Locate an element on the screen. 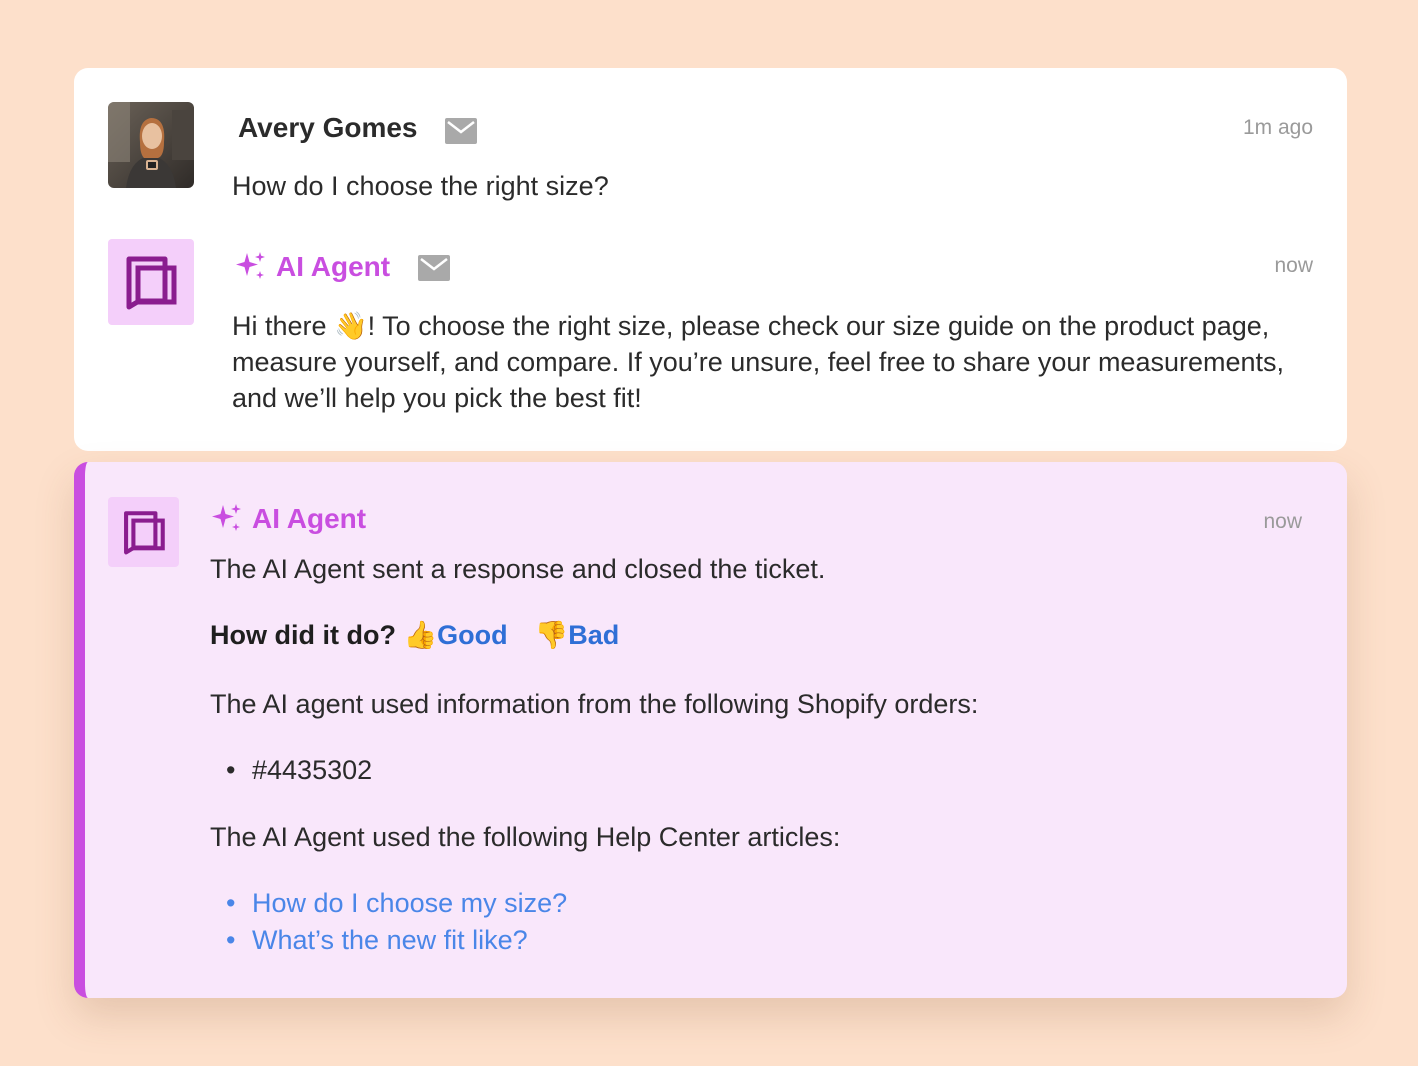 This screenshot has width=1418, height=1066. customer-name: Avery Gomes is located at coordinates (328, 128).